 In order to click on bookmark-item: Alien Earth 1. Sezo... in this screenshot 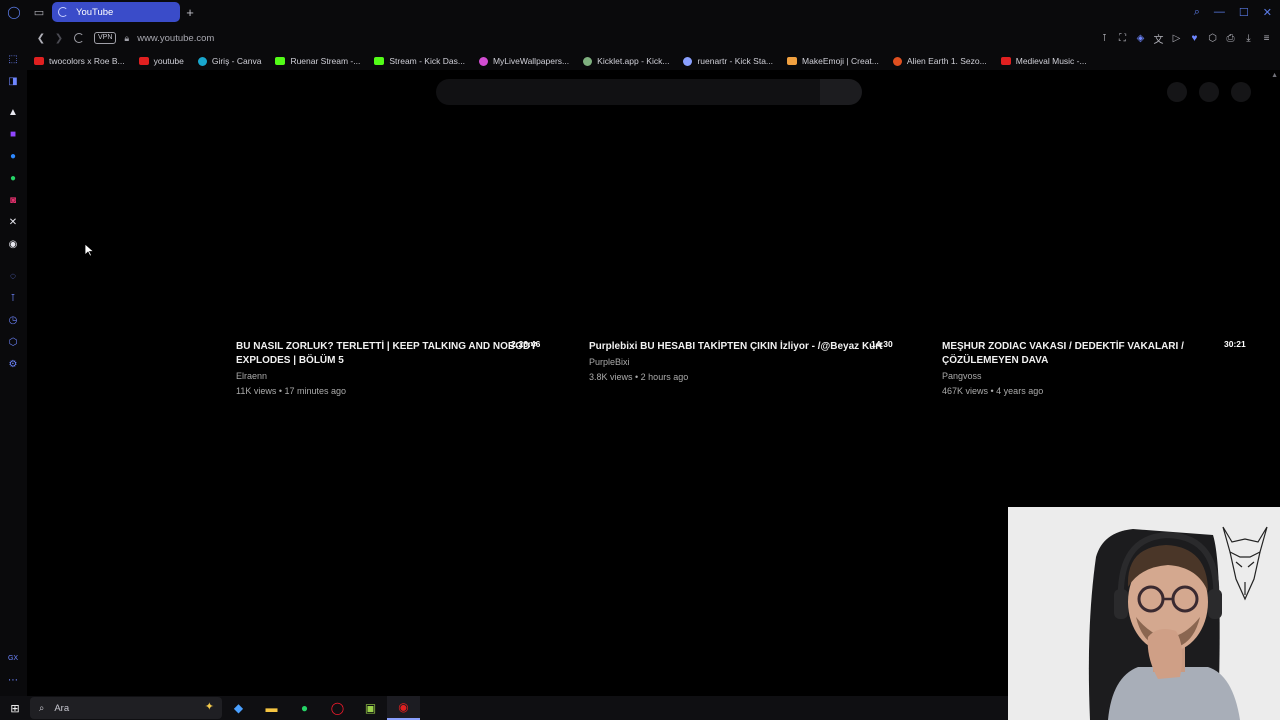, I will do `click(939, 61)`.